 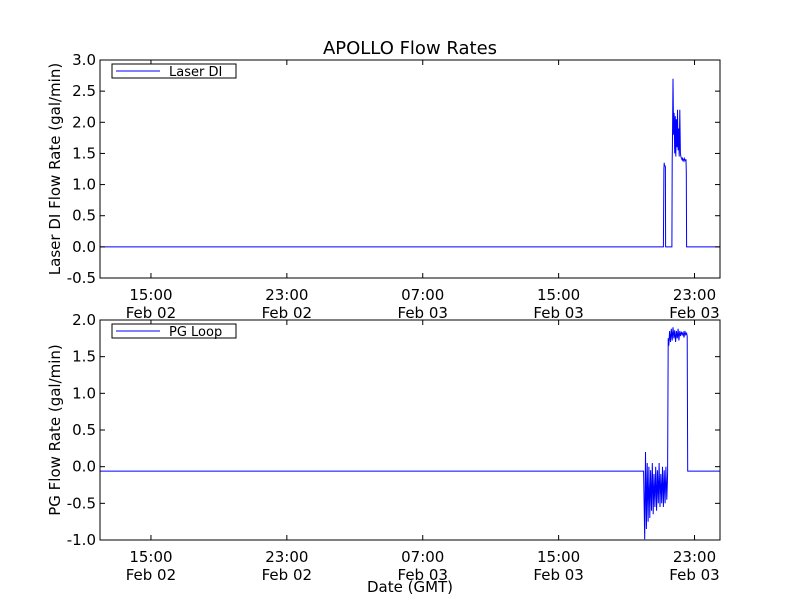 I want to click on top-y-tick-label: 0.0, so click(x=84, y=247).